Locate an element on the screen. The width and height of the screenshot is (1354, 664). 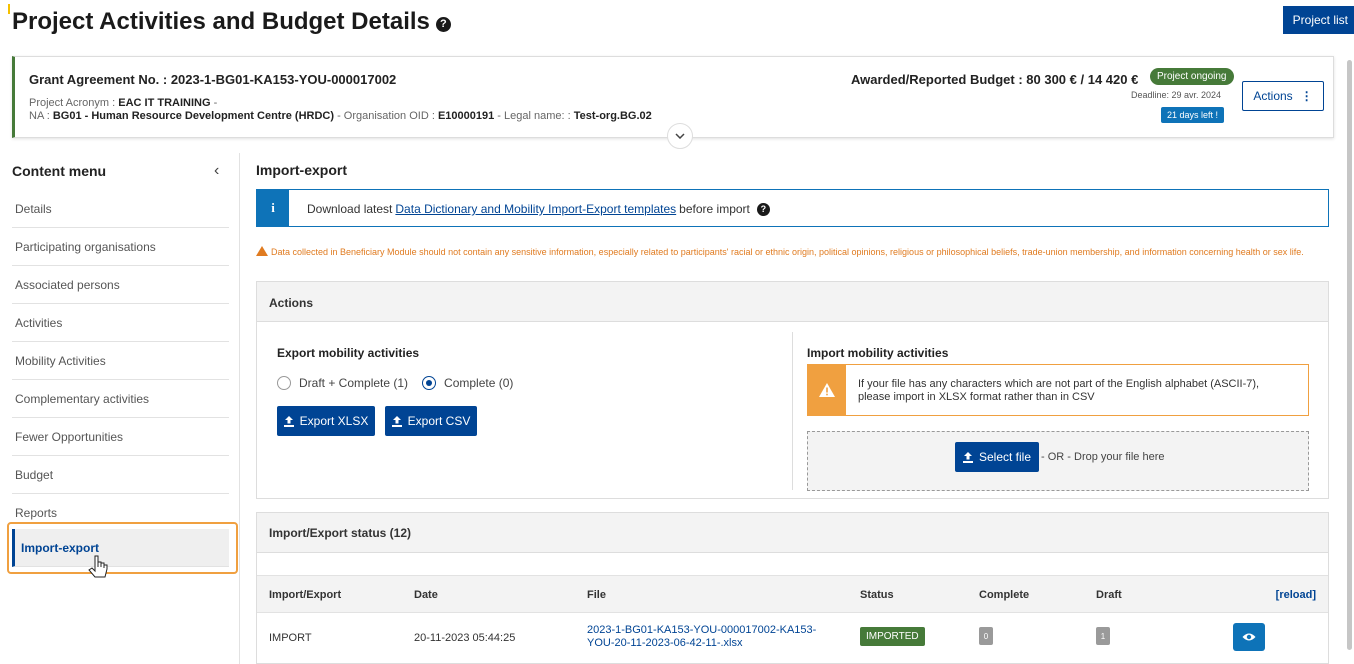
info-icon: i is located at coordinates (273, 208).